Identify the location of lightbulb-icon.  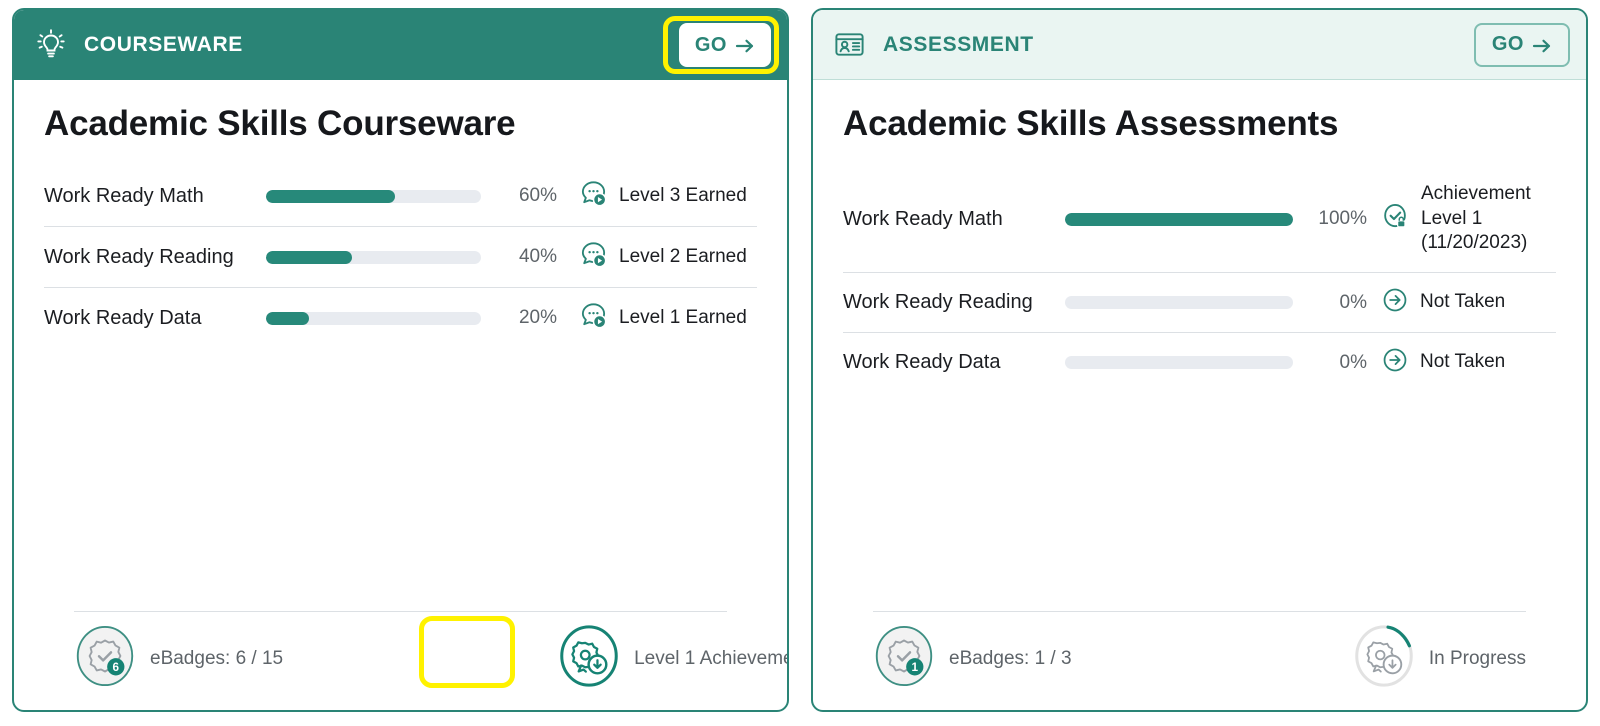
(51, 45).